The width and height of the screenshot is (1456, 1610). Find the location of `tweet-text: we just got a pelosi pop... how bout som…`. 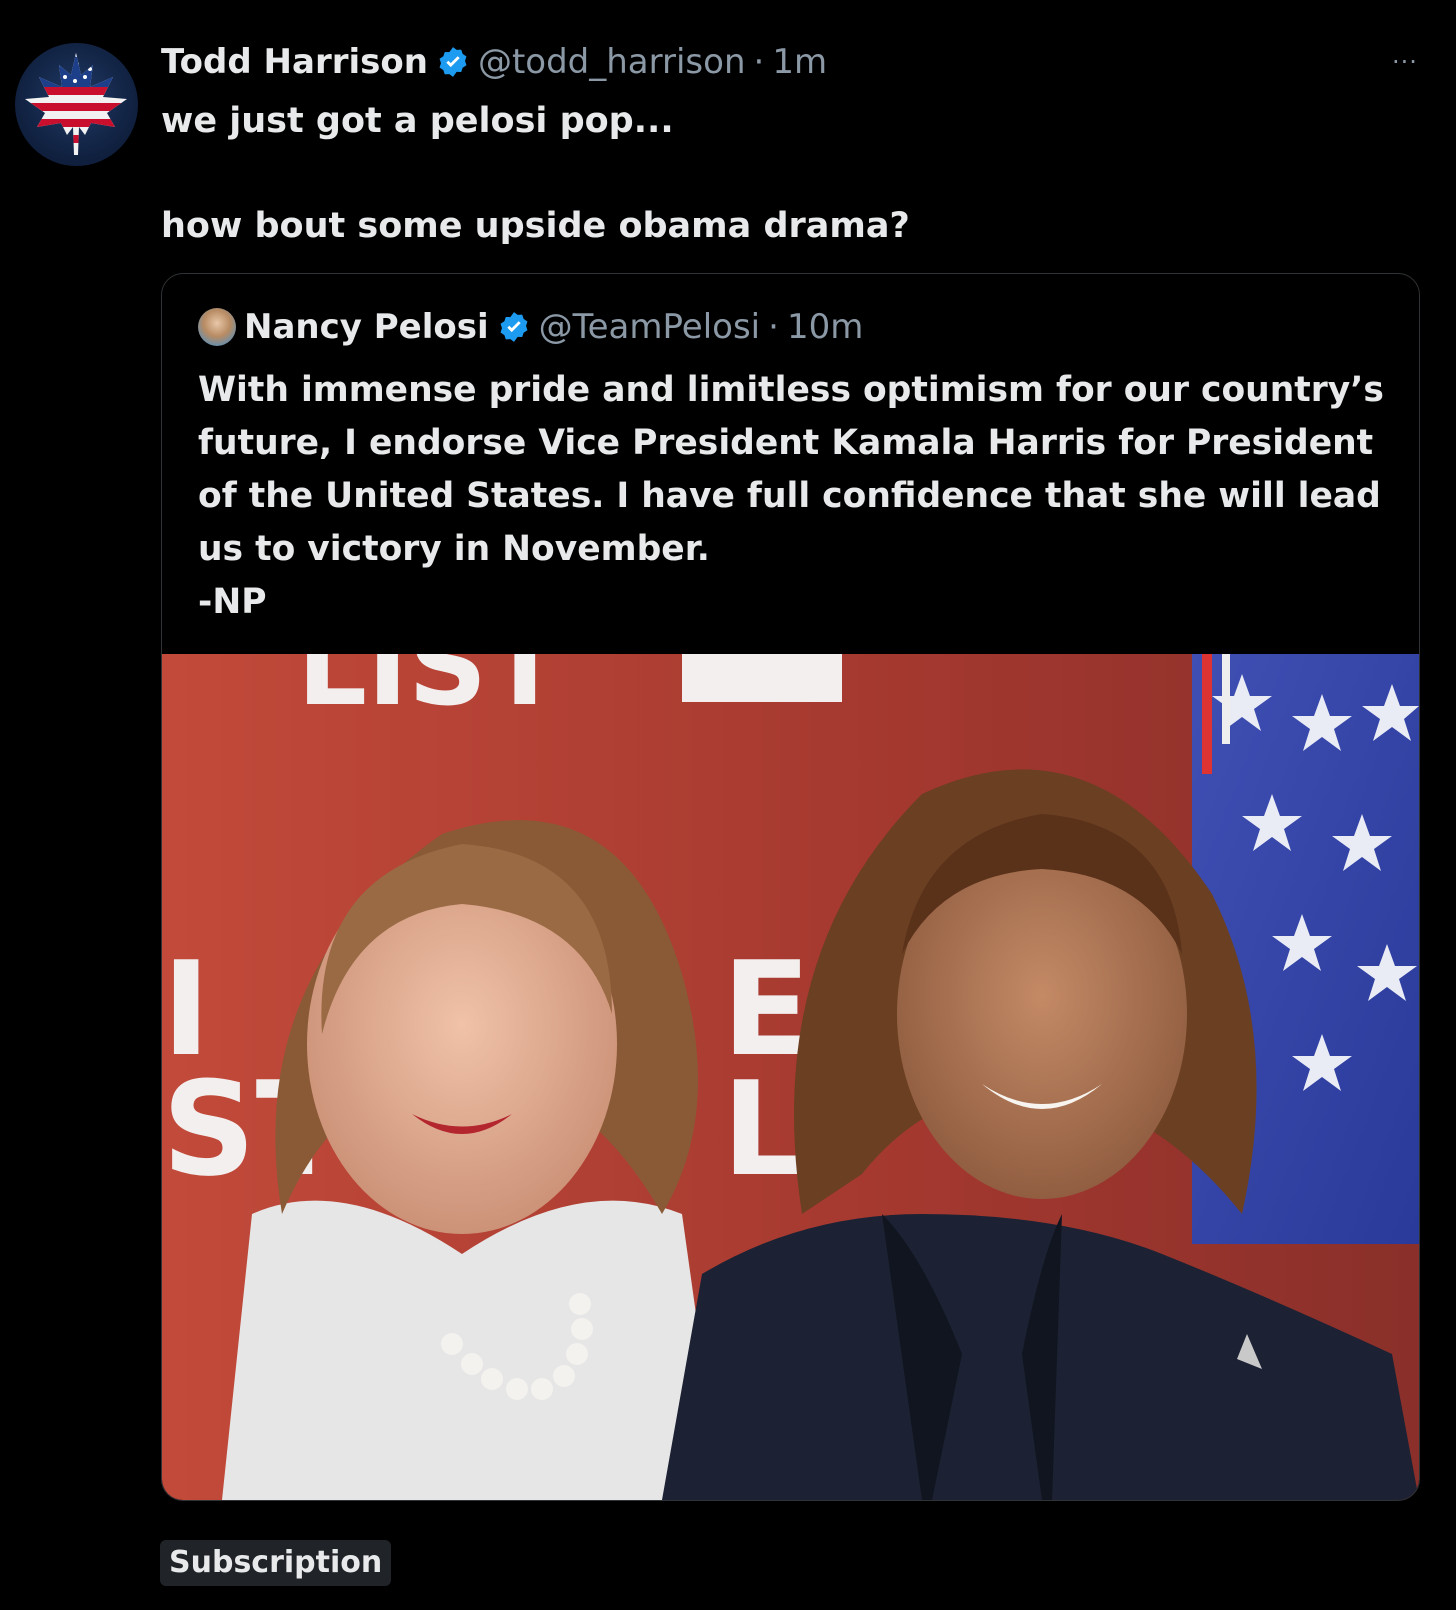

tweet-text: we just got a pelosi pop... how bout som… is located at coordinates (786, 174).